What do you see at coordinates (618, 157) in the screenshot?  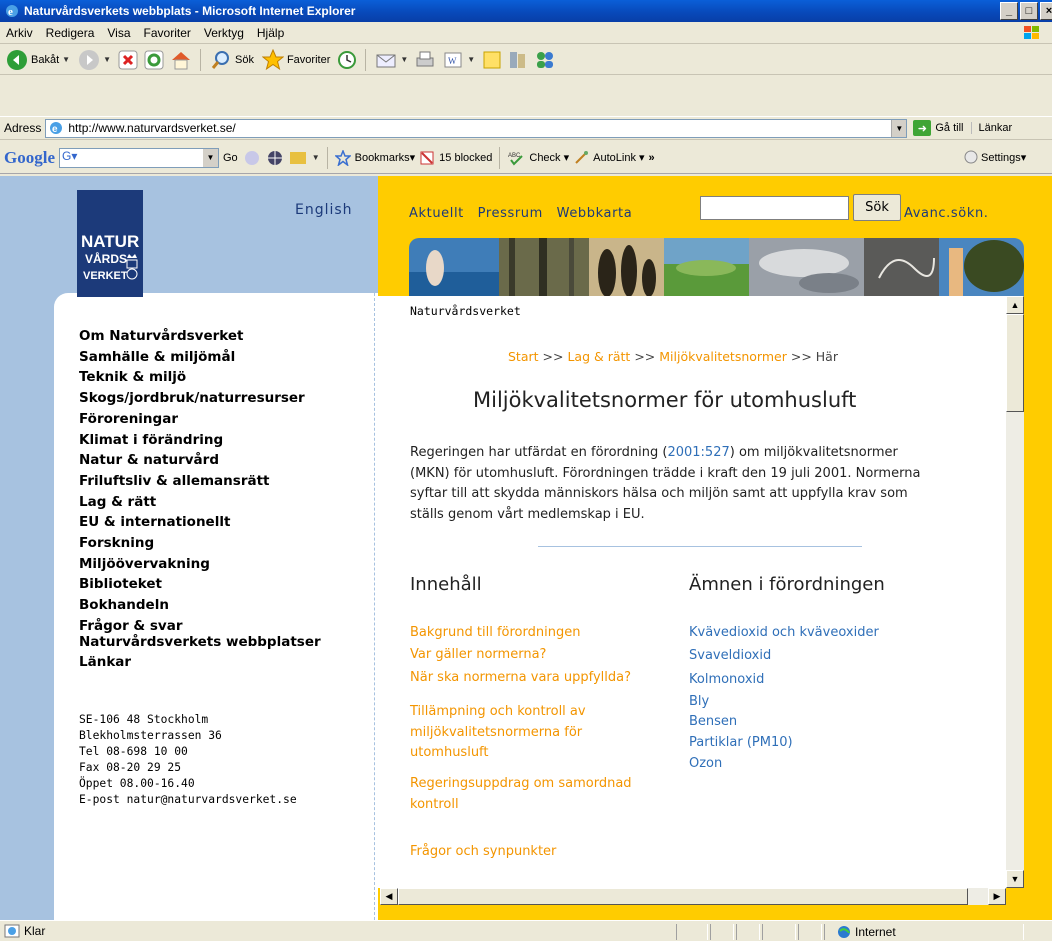 I see `autolink-button: AutoLink ▾` at bounding box center [618, 157].